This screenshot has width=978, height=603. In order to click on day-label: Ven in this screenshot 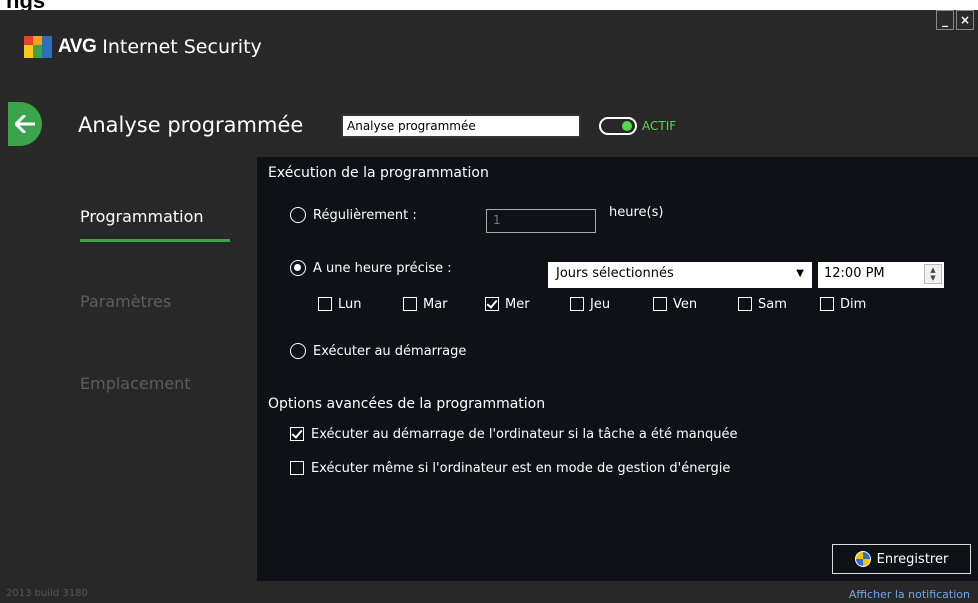, I will do `click(685, 304)`.